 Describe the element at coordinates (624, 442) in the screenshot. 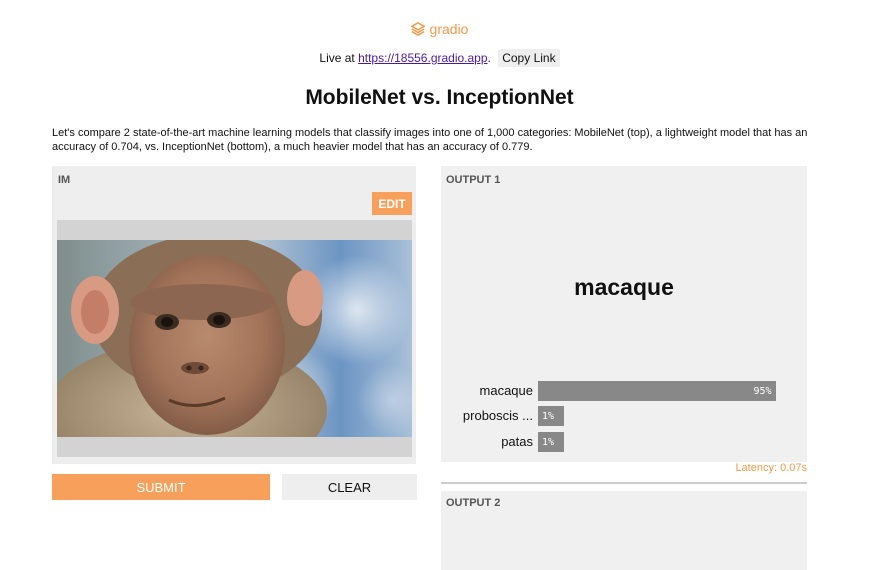

I see `confidence-row: patas 1%` at that location.